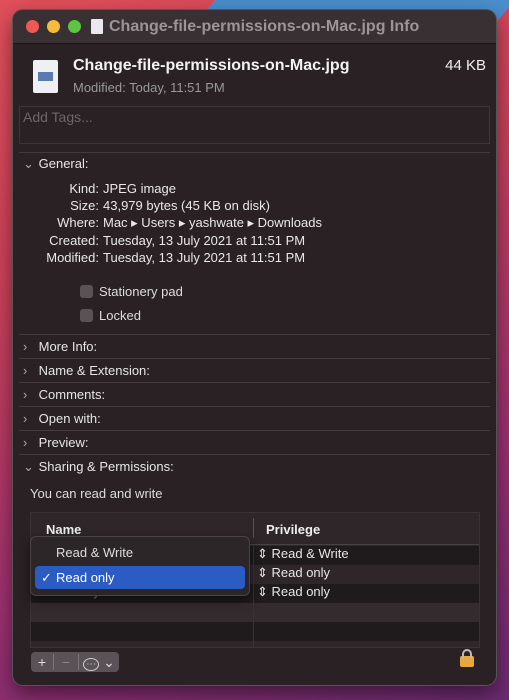 Image resolution: width=509 pixels, height=700 pixels. I want to click on section-label: Comments:, so click(72, 394).